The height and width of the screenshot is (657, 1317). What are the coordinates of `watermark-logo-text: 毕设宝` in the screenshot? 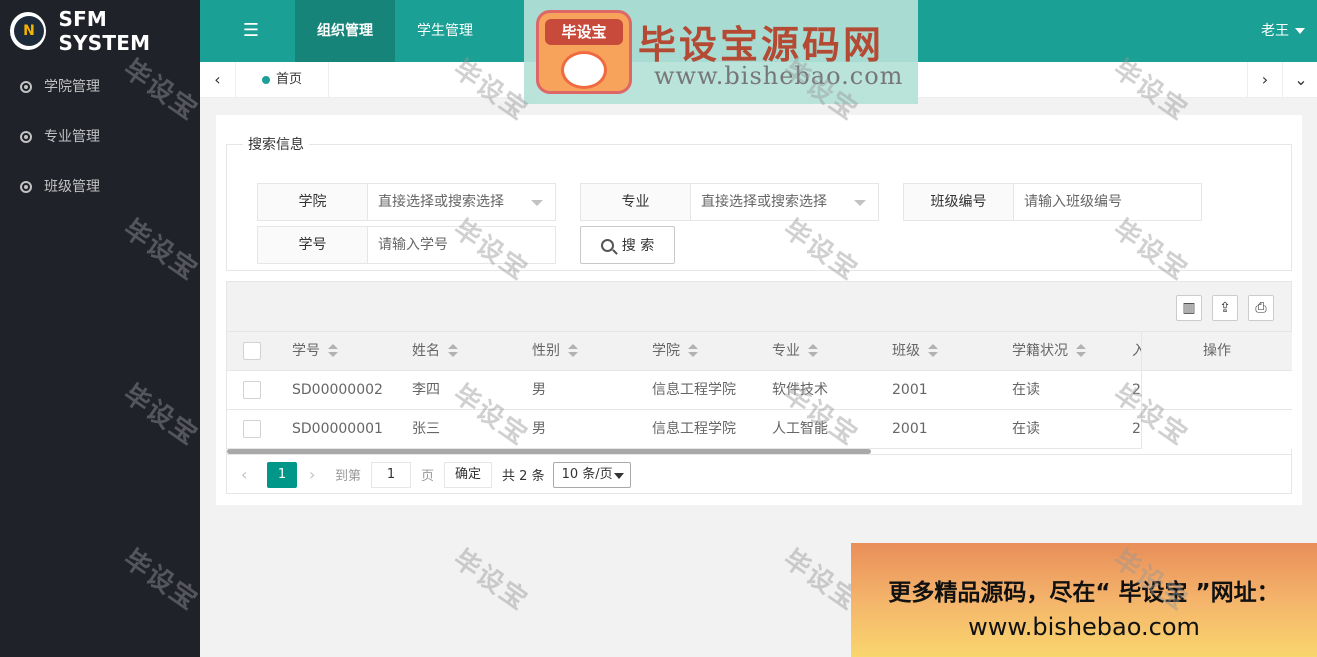 It's located at (584, 32).